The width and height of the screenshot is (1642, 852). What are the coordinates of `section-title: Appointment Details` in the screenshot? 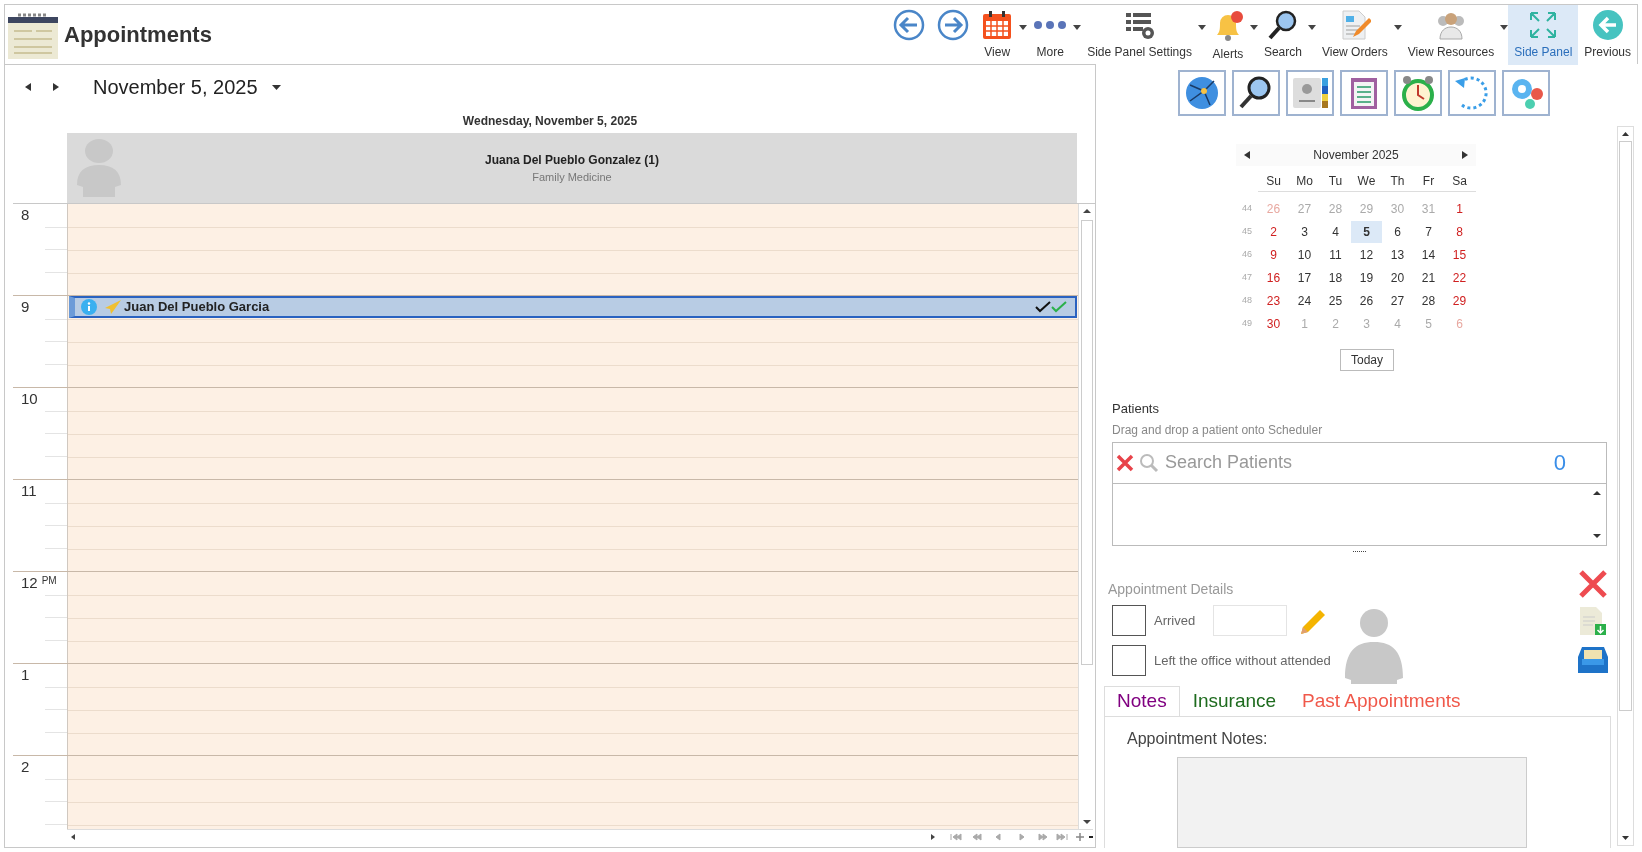 It's located at (1171, 589).